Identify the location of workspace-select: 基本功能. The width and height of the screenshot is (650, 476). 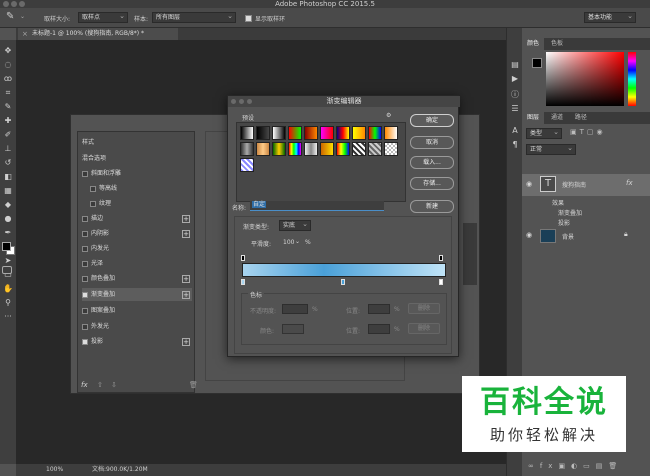
(610, 17).